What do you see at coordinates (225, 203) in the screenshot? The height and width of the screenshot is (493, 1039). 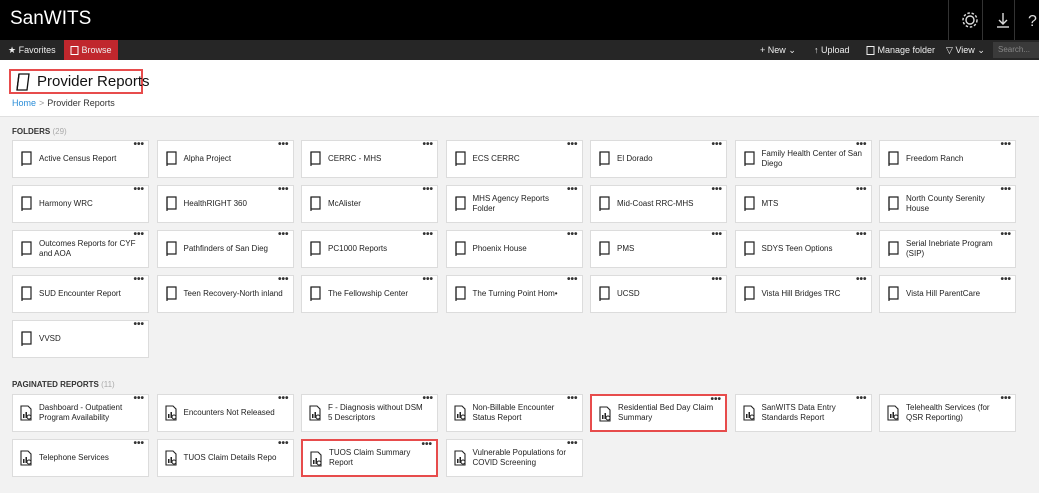 I see `folder-tile: HealthRIGHT 360 •••` at bounding box center [225, 203].